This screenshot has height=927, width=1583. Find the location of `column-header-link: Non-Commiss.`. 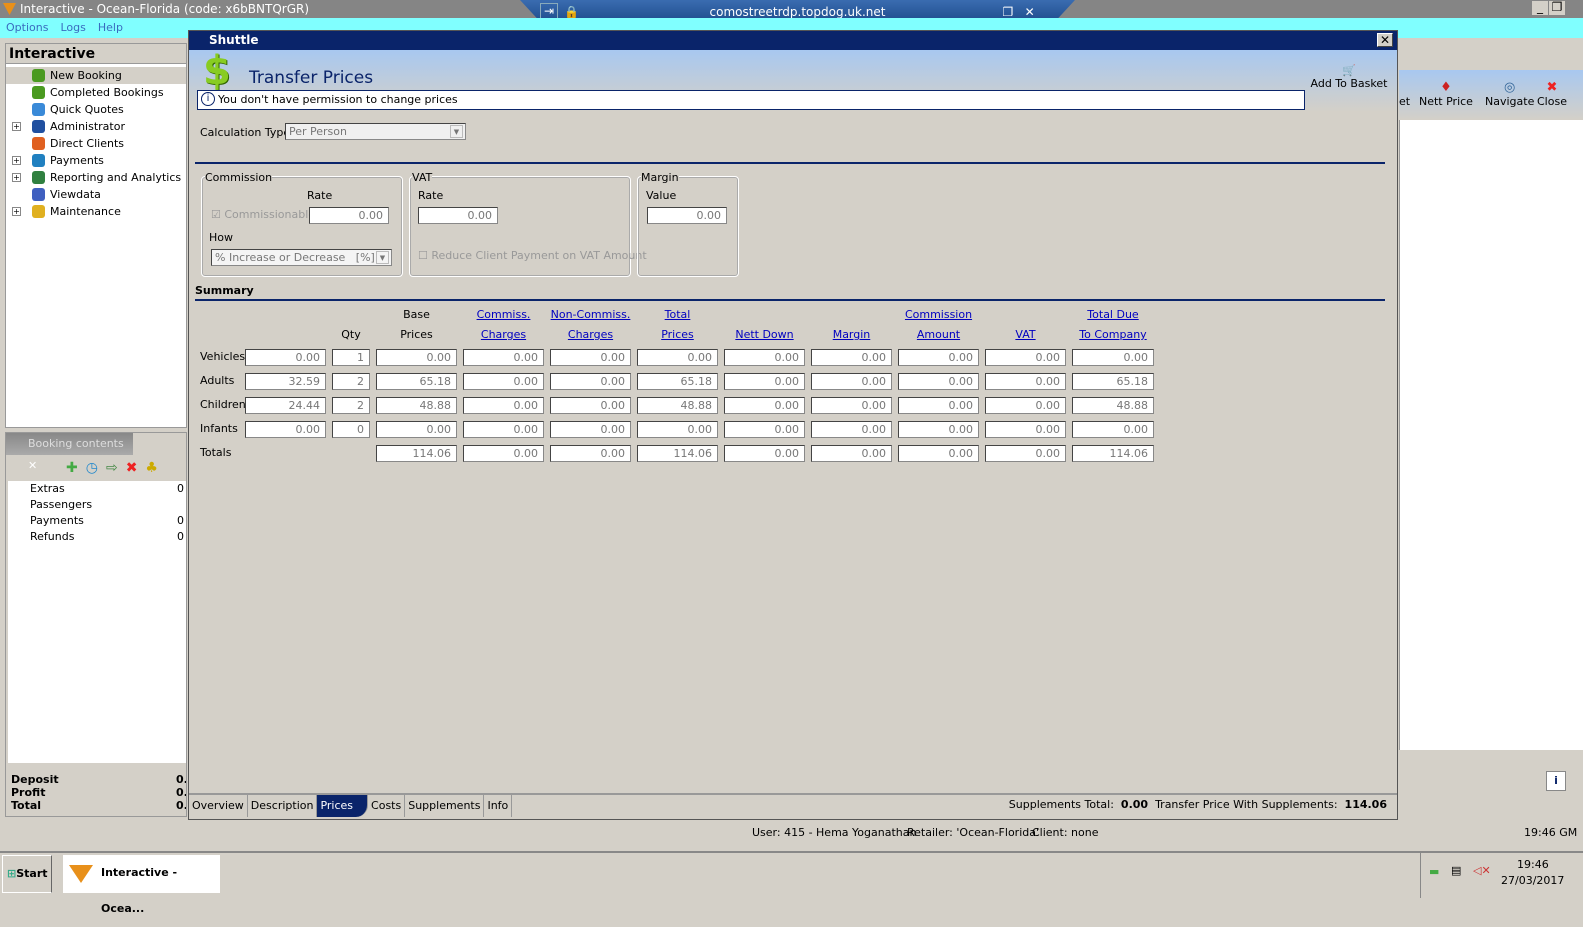

column-header-link: Non-Commiss. is located at coordinates (591, 314).